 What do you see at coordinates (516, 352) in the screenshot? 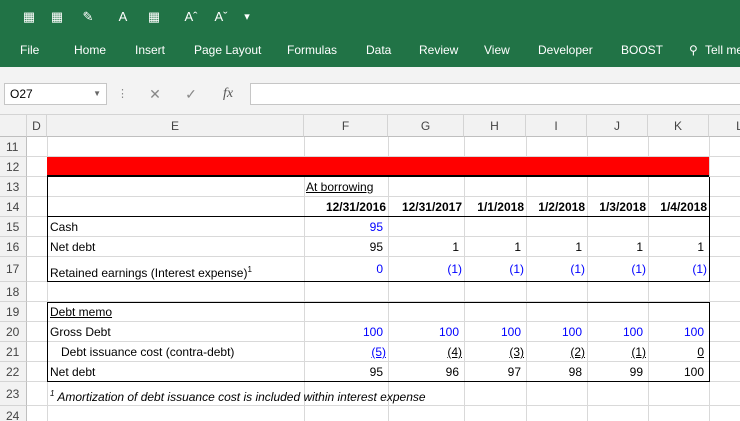
I see `issuance-cost-value: (3)` at bounding box center [516, 352].